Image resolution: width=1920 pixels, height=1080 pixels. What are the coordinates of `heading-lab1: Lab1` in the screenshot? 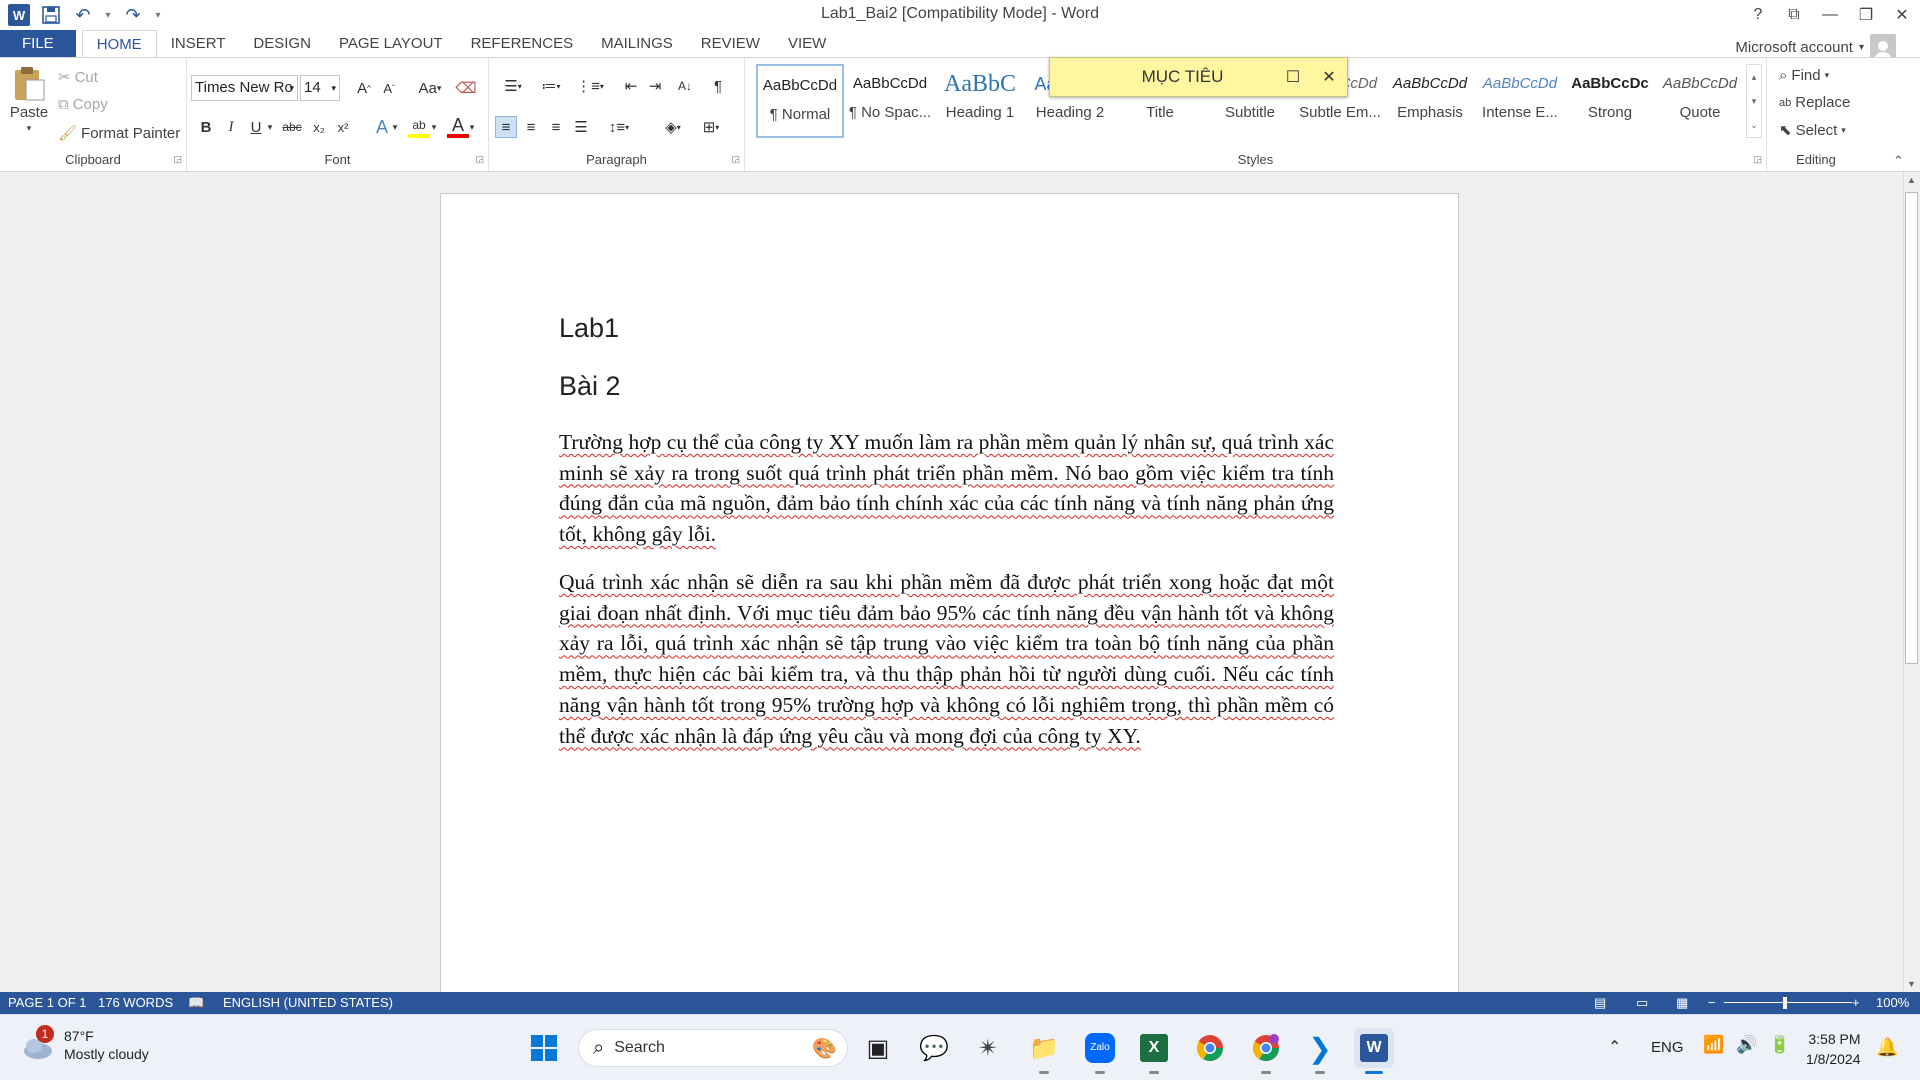 It's located at (589, 328).